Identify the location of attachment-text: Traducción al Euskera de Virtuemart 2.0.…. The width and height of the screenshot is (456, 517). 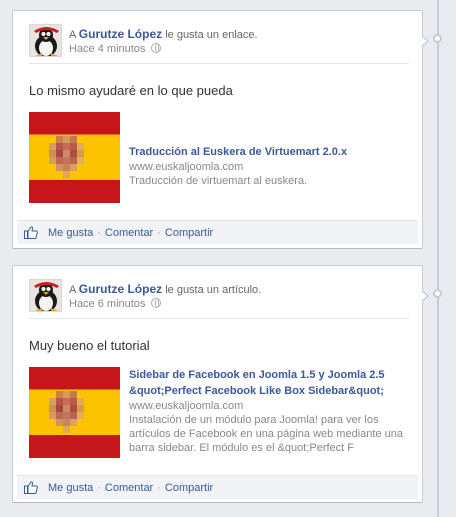
(269, 166).